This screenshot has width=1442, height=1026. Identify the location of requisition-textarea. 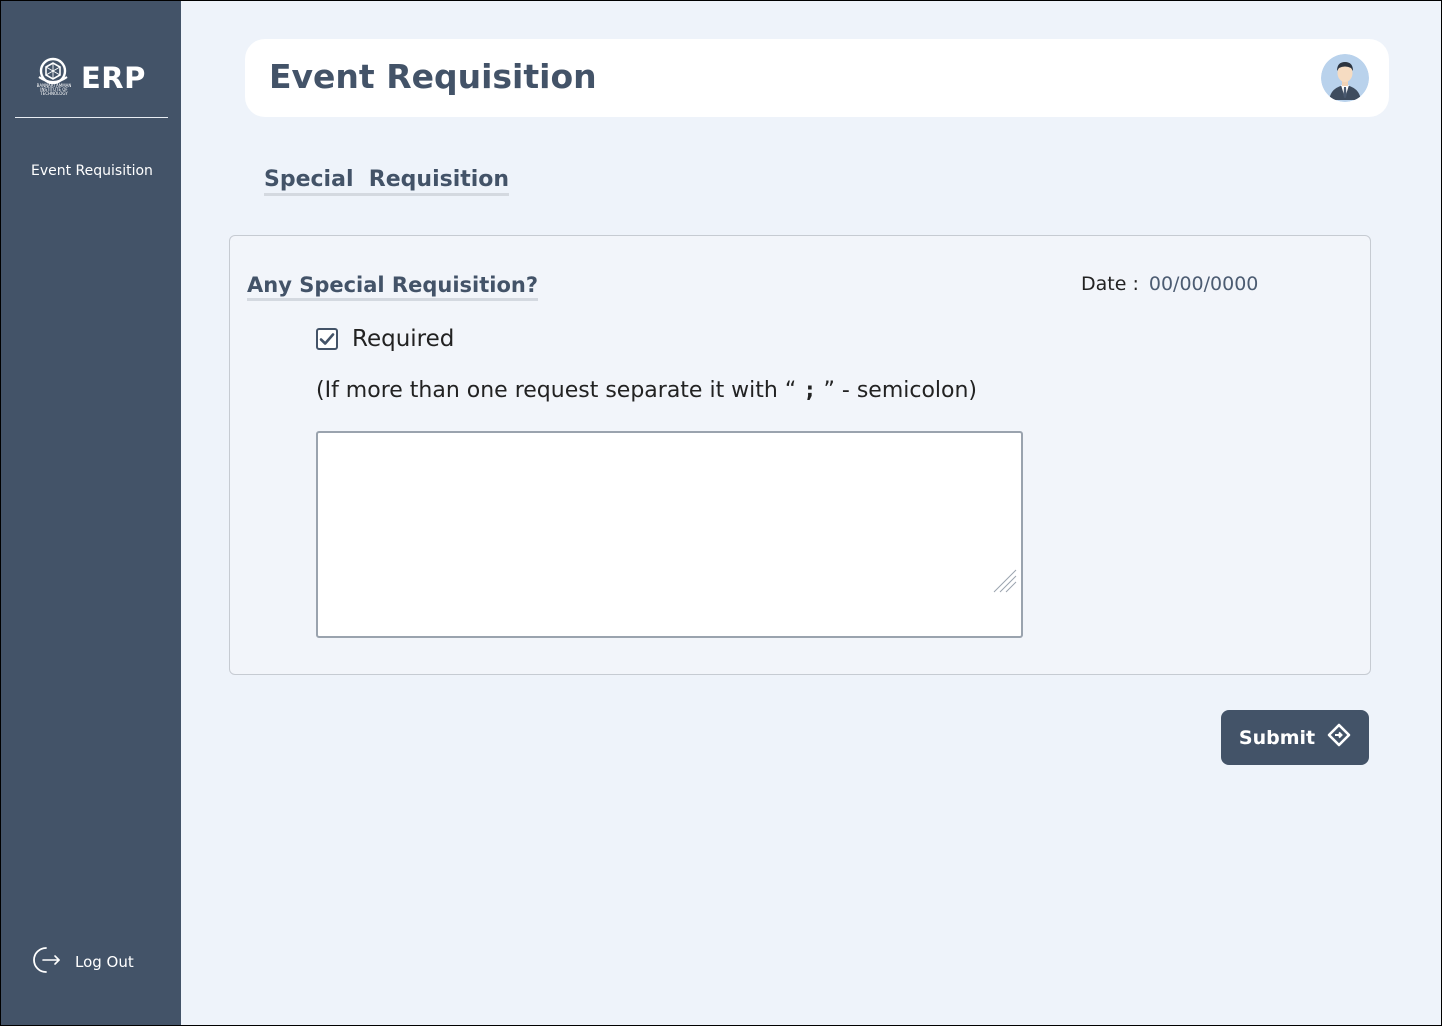
(669, 534).